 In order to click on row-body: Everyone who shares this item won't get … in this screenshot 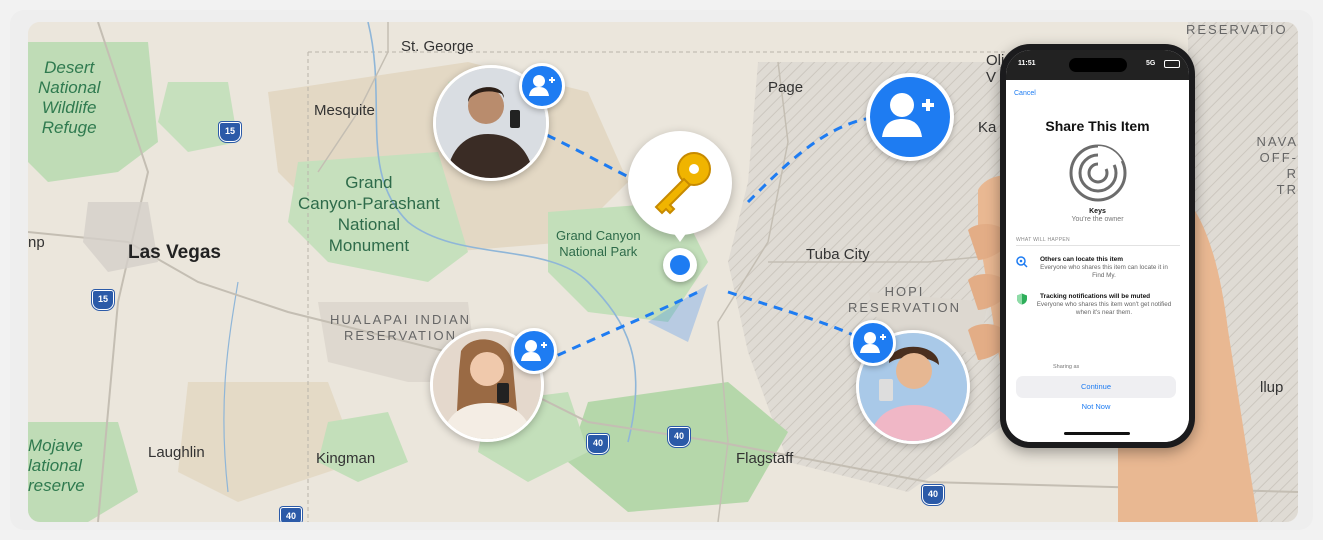, I will do `click(1104, 308)`.